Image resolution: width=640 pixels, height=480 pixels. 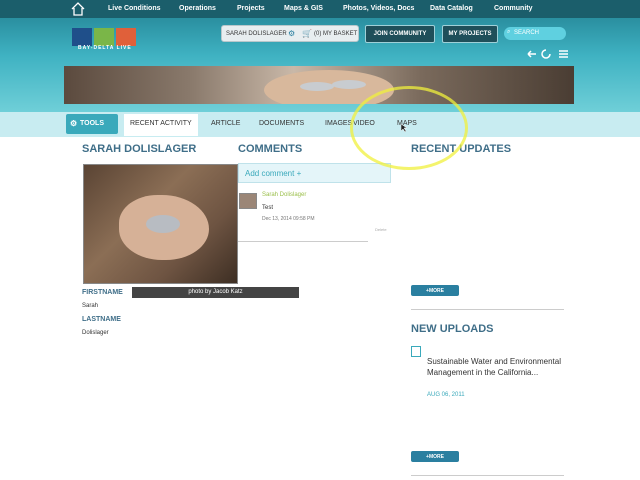 I want to click on cursor-highlight-ring, so click(x=409, y=128).